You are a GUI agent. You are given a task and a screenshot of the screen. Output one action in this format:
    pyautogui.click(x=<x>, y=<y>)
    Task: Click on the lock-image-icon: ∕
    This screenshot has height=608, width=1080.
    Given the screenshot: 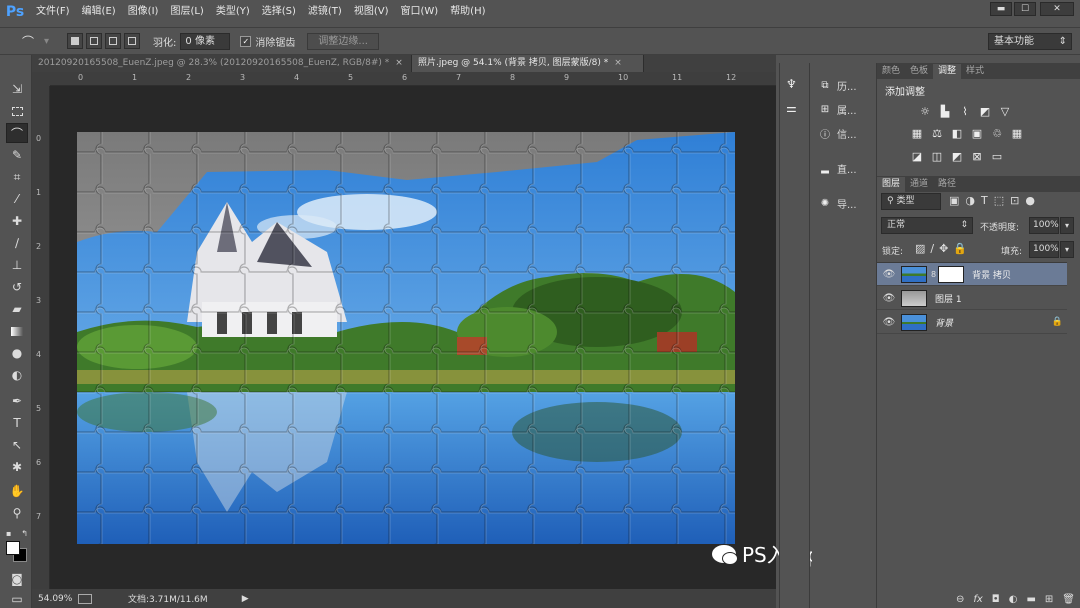 What is the action you would take?
    pyautogui.click(x=934, y=248)
    